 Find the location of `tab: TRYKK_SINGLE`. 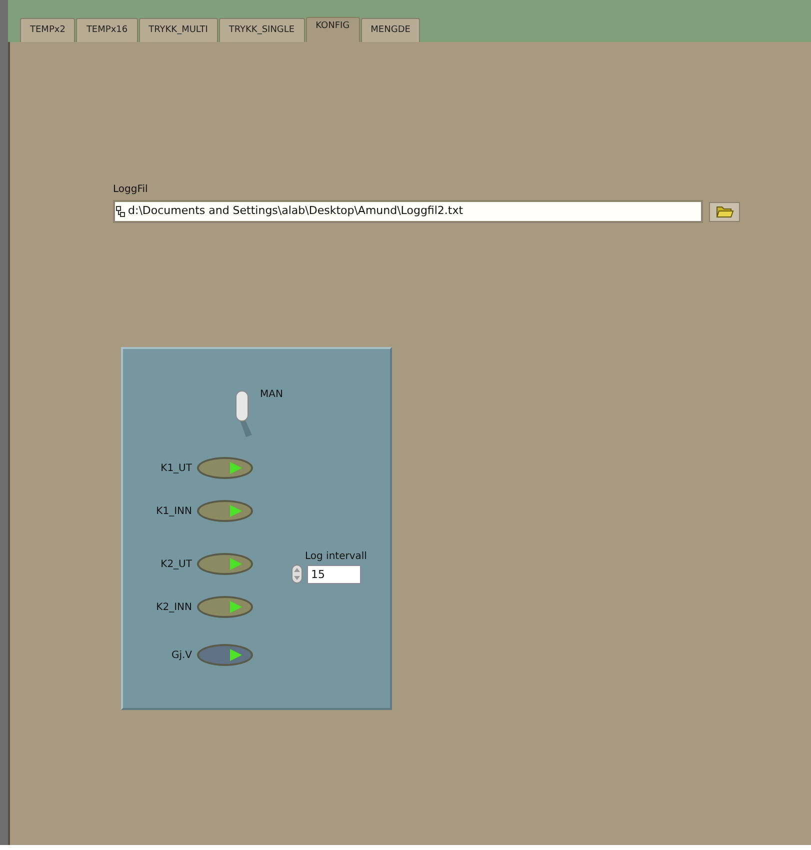

tab: TRYKK_SINGLE is located at coordinates (261, 30).